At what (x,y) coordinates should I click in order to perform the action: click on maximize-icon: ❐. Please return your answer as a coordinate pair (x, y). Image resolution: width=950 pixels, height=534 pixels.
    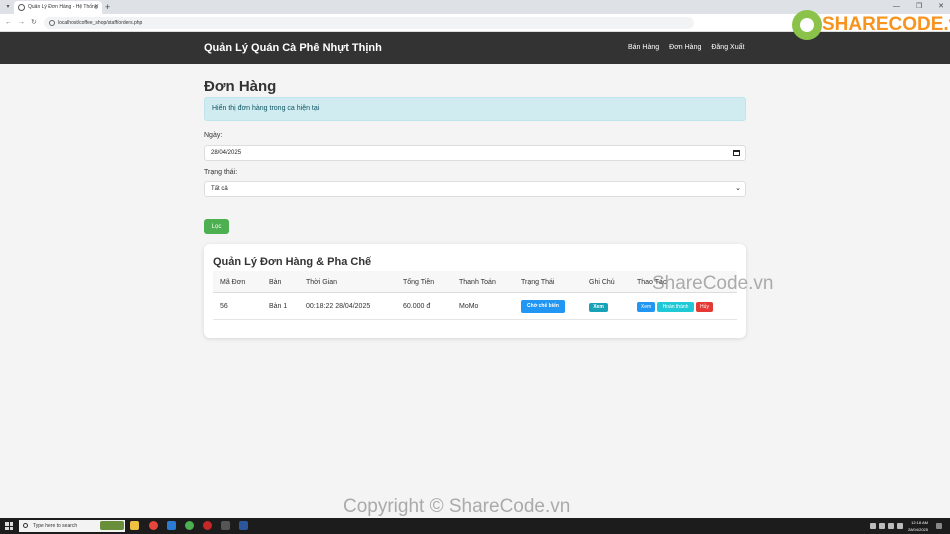
    Looking at the image, I should click on (919, 7).